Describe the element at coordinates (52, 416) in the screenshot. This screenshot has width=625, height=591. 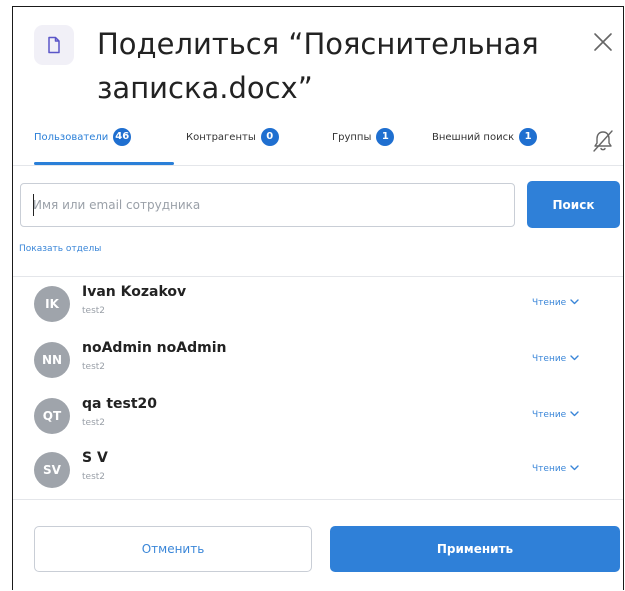
I see `avatar: QT` at that location.